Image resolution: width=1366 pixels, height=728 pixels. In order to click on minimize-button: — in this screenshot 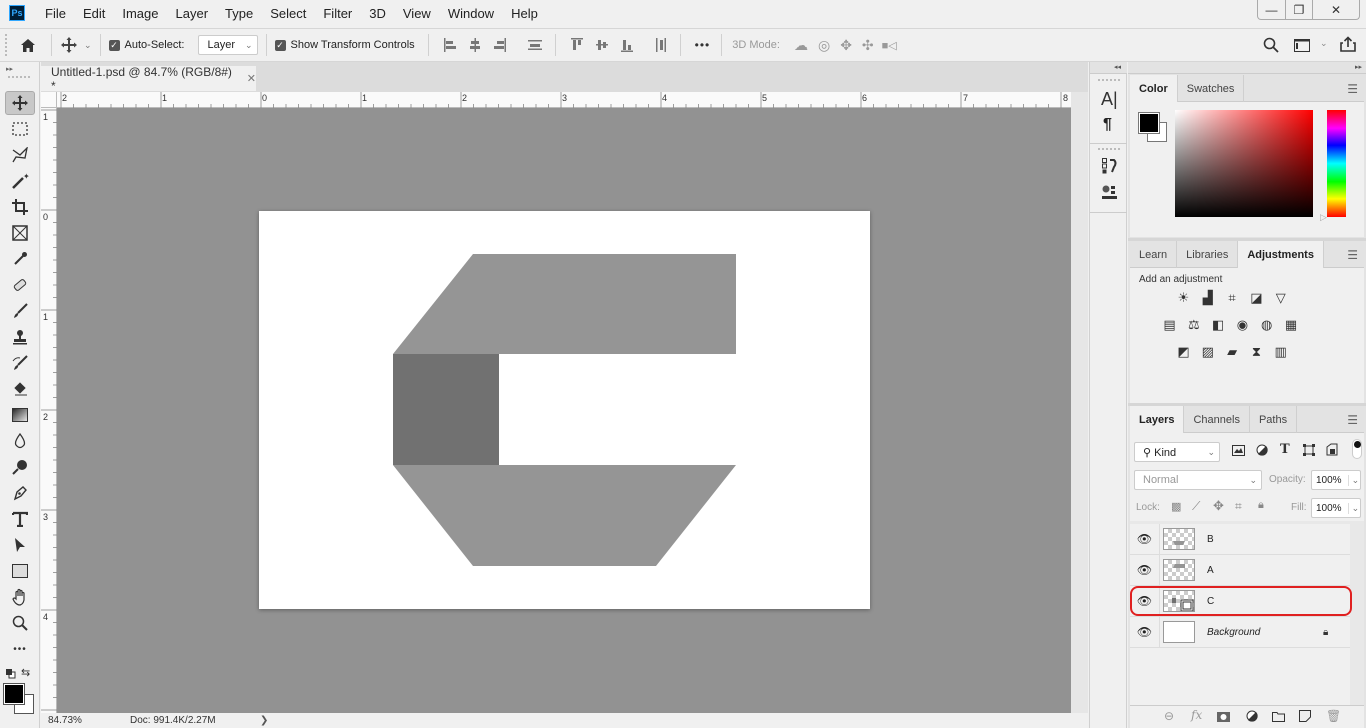, I will do `click(1271, 9)`.